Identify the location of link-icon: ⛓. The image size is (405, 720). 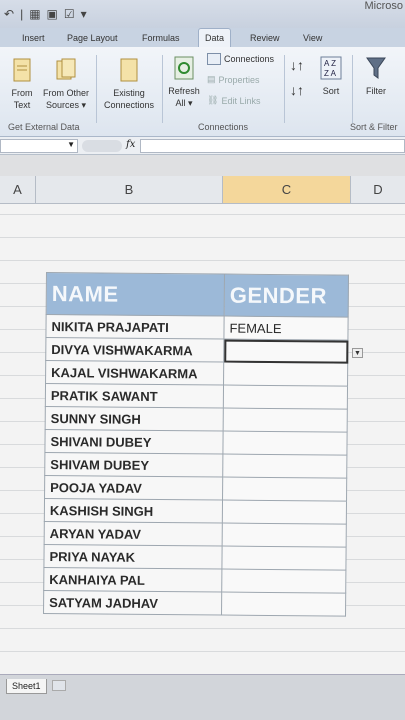
(213, 100).